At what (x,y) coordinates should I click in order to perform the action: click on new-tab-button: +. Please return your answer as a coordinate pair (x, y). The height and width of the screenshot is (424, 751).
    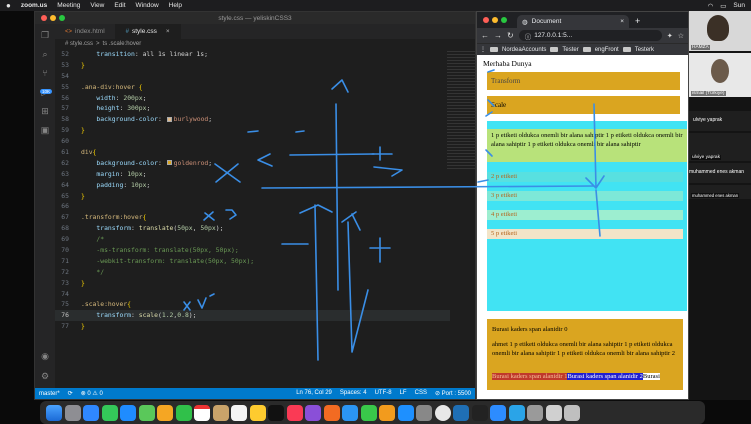
    Looking at the image, I should click on (637, 21).